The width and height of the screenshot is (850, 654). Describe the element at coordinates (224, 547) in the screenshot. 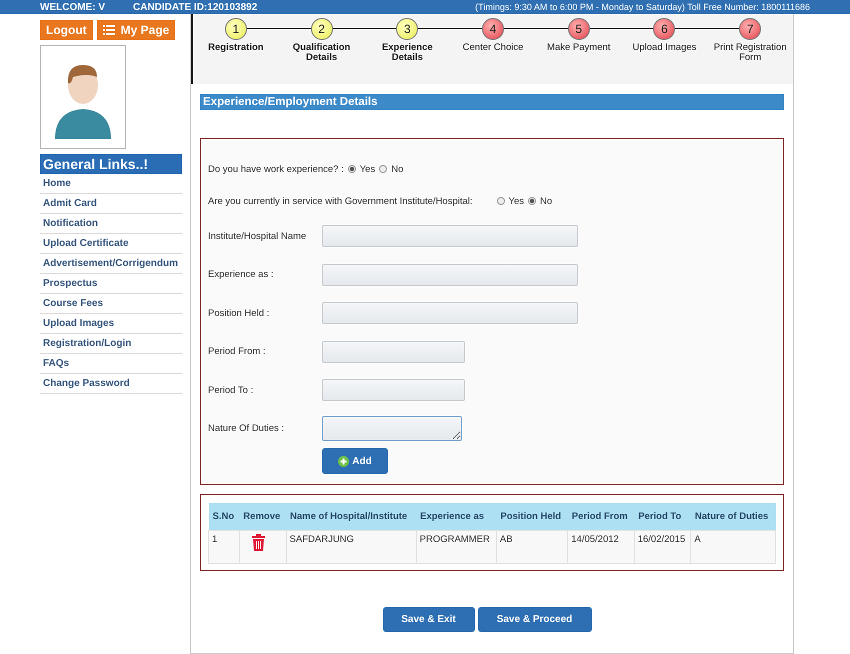

I see `table-cell: 1` at that location.